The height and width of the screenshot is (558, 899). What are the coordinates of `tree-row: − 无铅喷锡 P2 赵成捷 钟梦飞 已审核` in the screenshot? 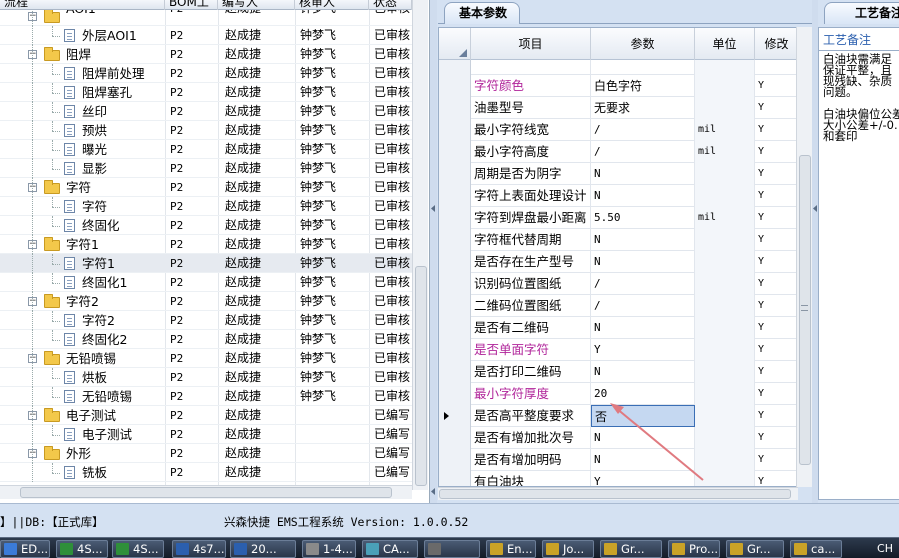 It's located at (206, 358).